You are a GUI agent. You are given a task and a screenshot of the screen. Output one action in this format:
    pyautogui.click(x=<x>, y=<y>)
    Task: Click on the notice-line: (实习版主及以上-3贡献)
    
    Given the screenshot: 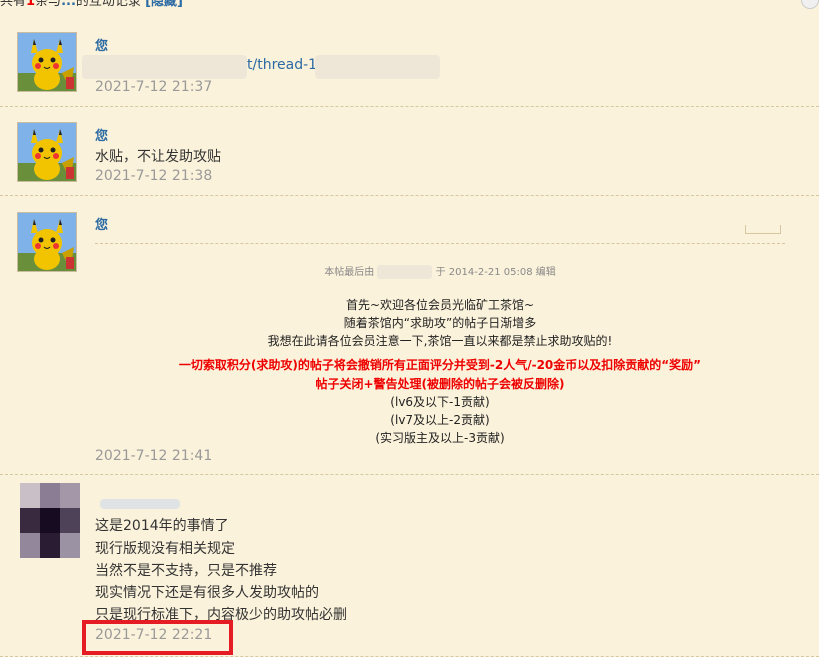 What is the action you would take?
    pyautogui.click(x=440, y=438)
    